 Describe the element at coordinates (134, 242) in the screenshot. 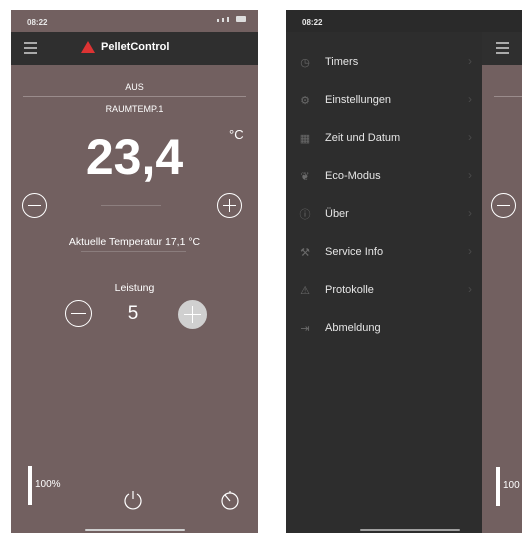

I see `current-temp-label: Aktuelle Temperatur 17,1 °C` at that location.